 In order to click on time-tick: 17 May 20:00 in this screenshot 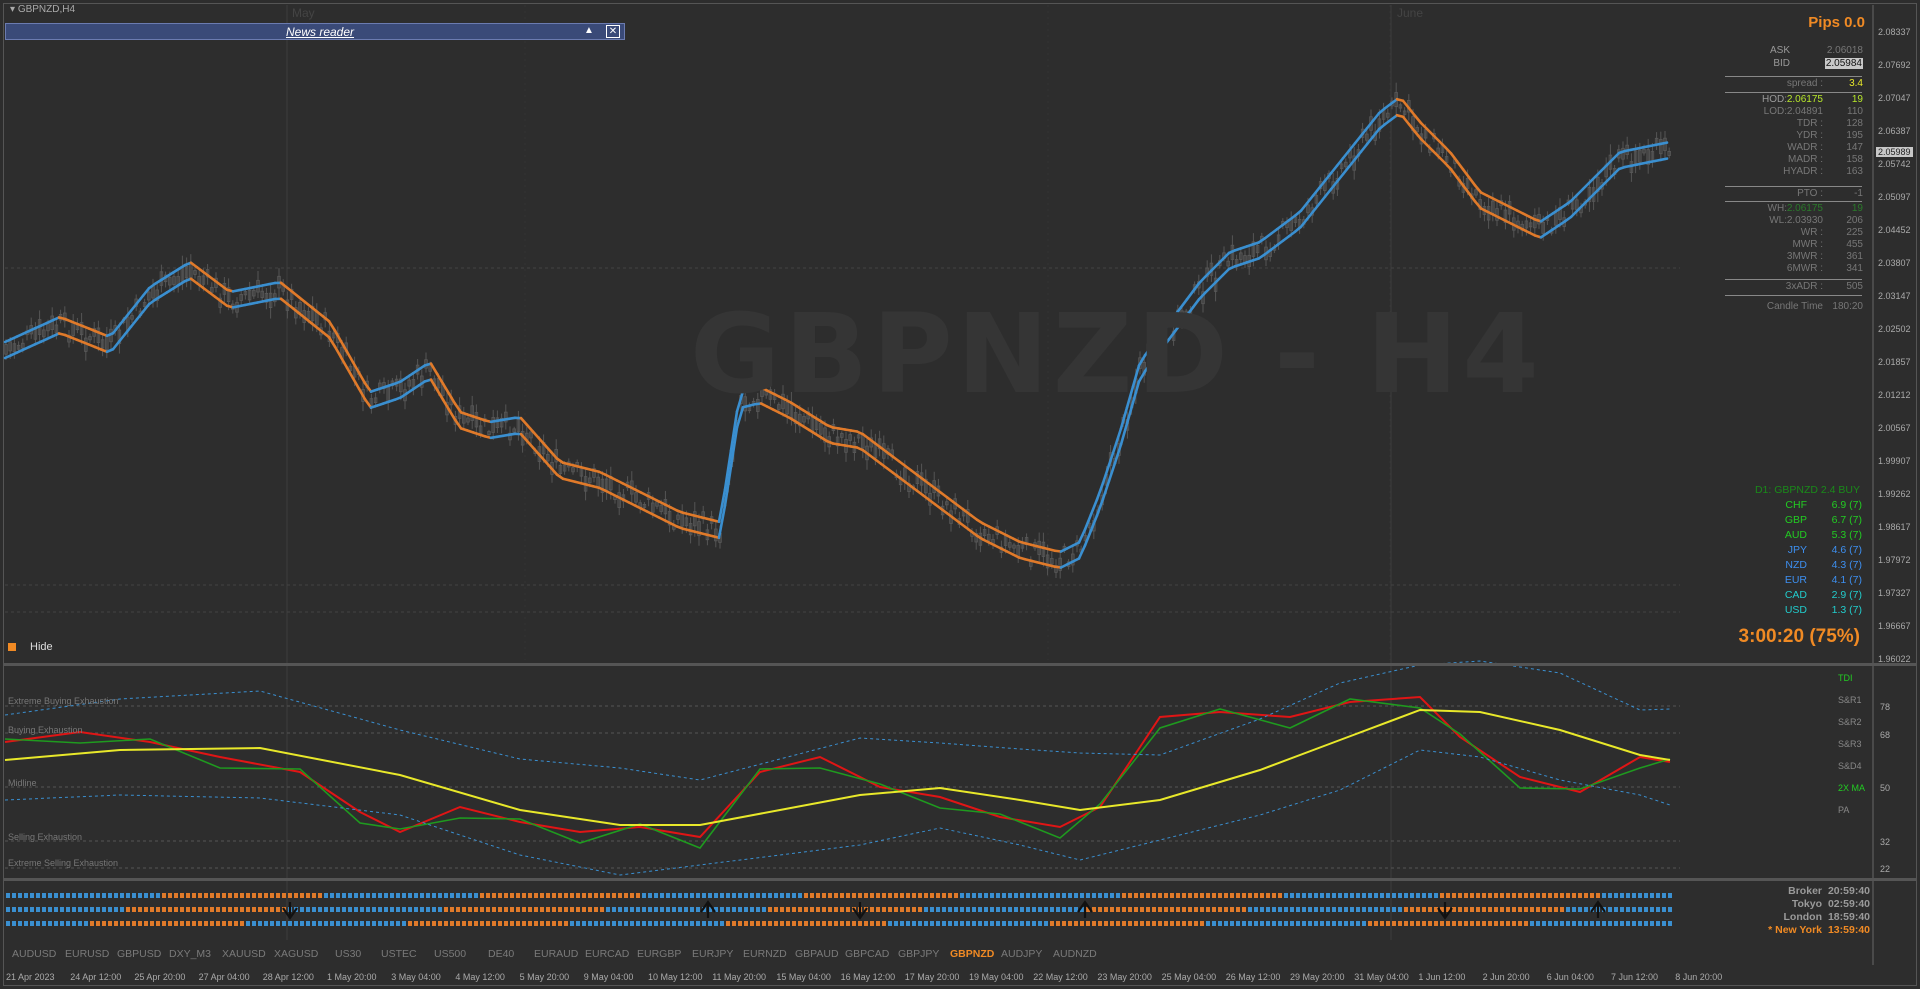, I will do `click(932, 977)`.